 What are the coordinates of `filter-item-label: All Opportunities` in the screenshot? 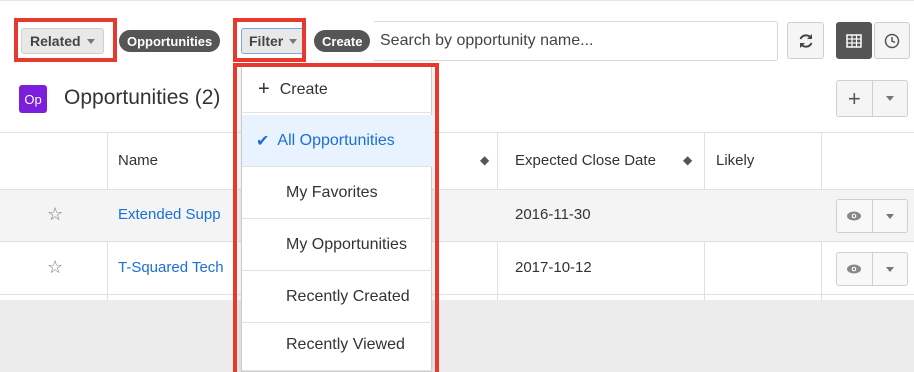 It's located at (336, 140).